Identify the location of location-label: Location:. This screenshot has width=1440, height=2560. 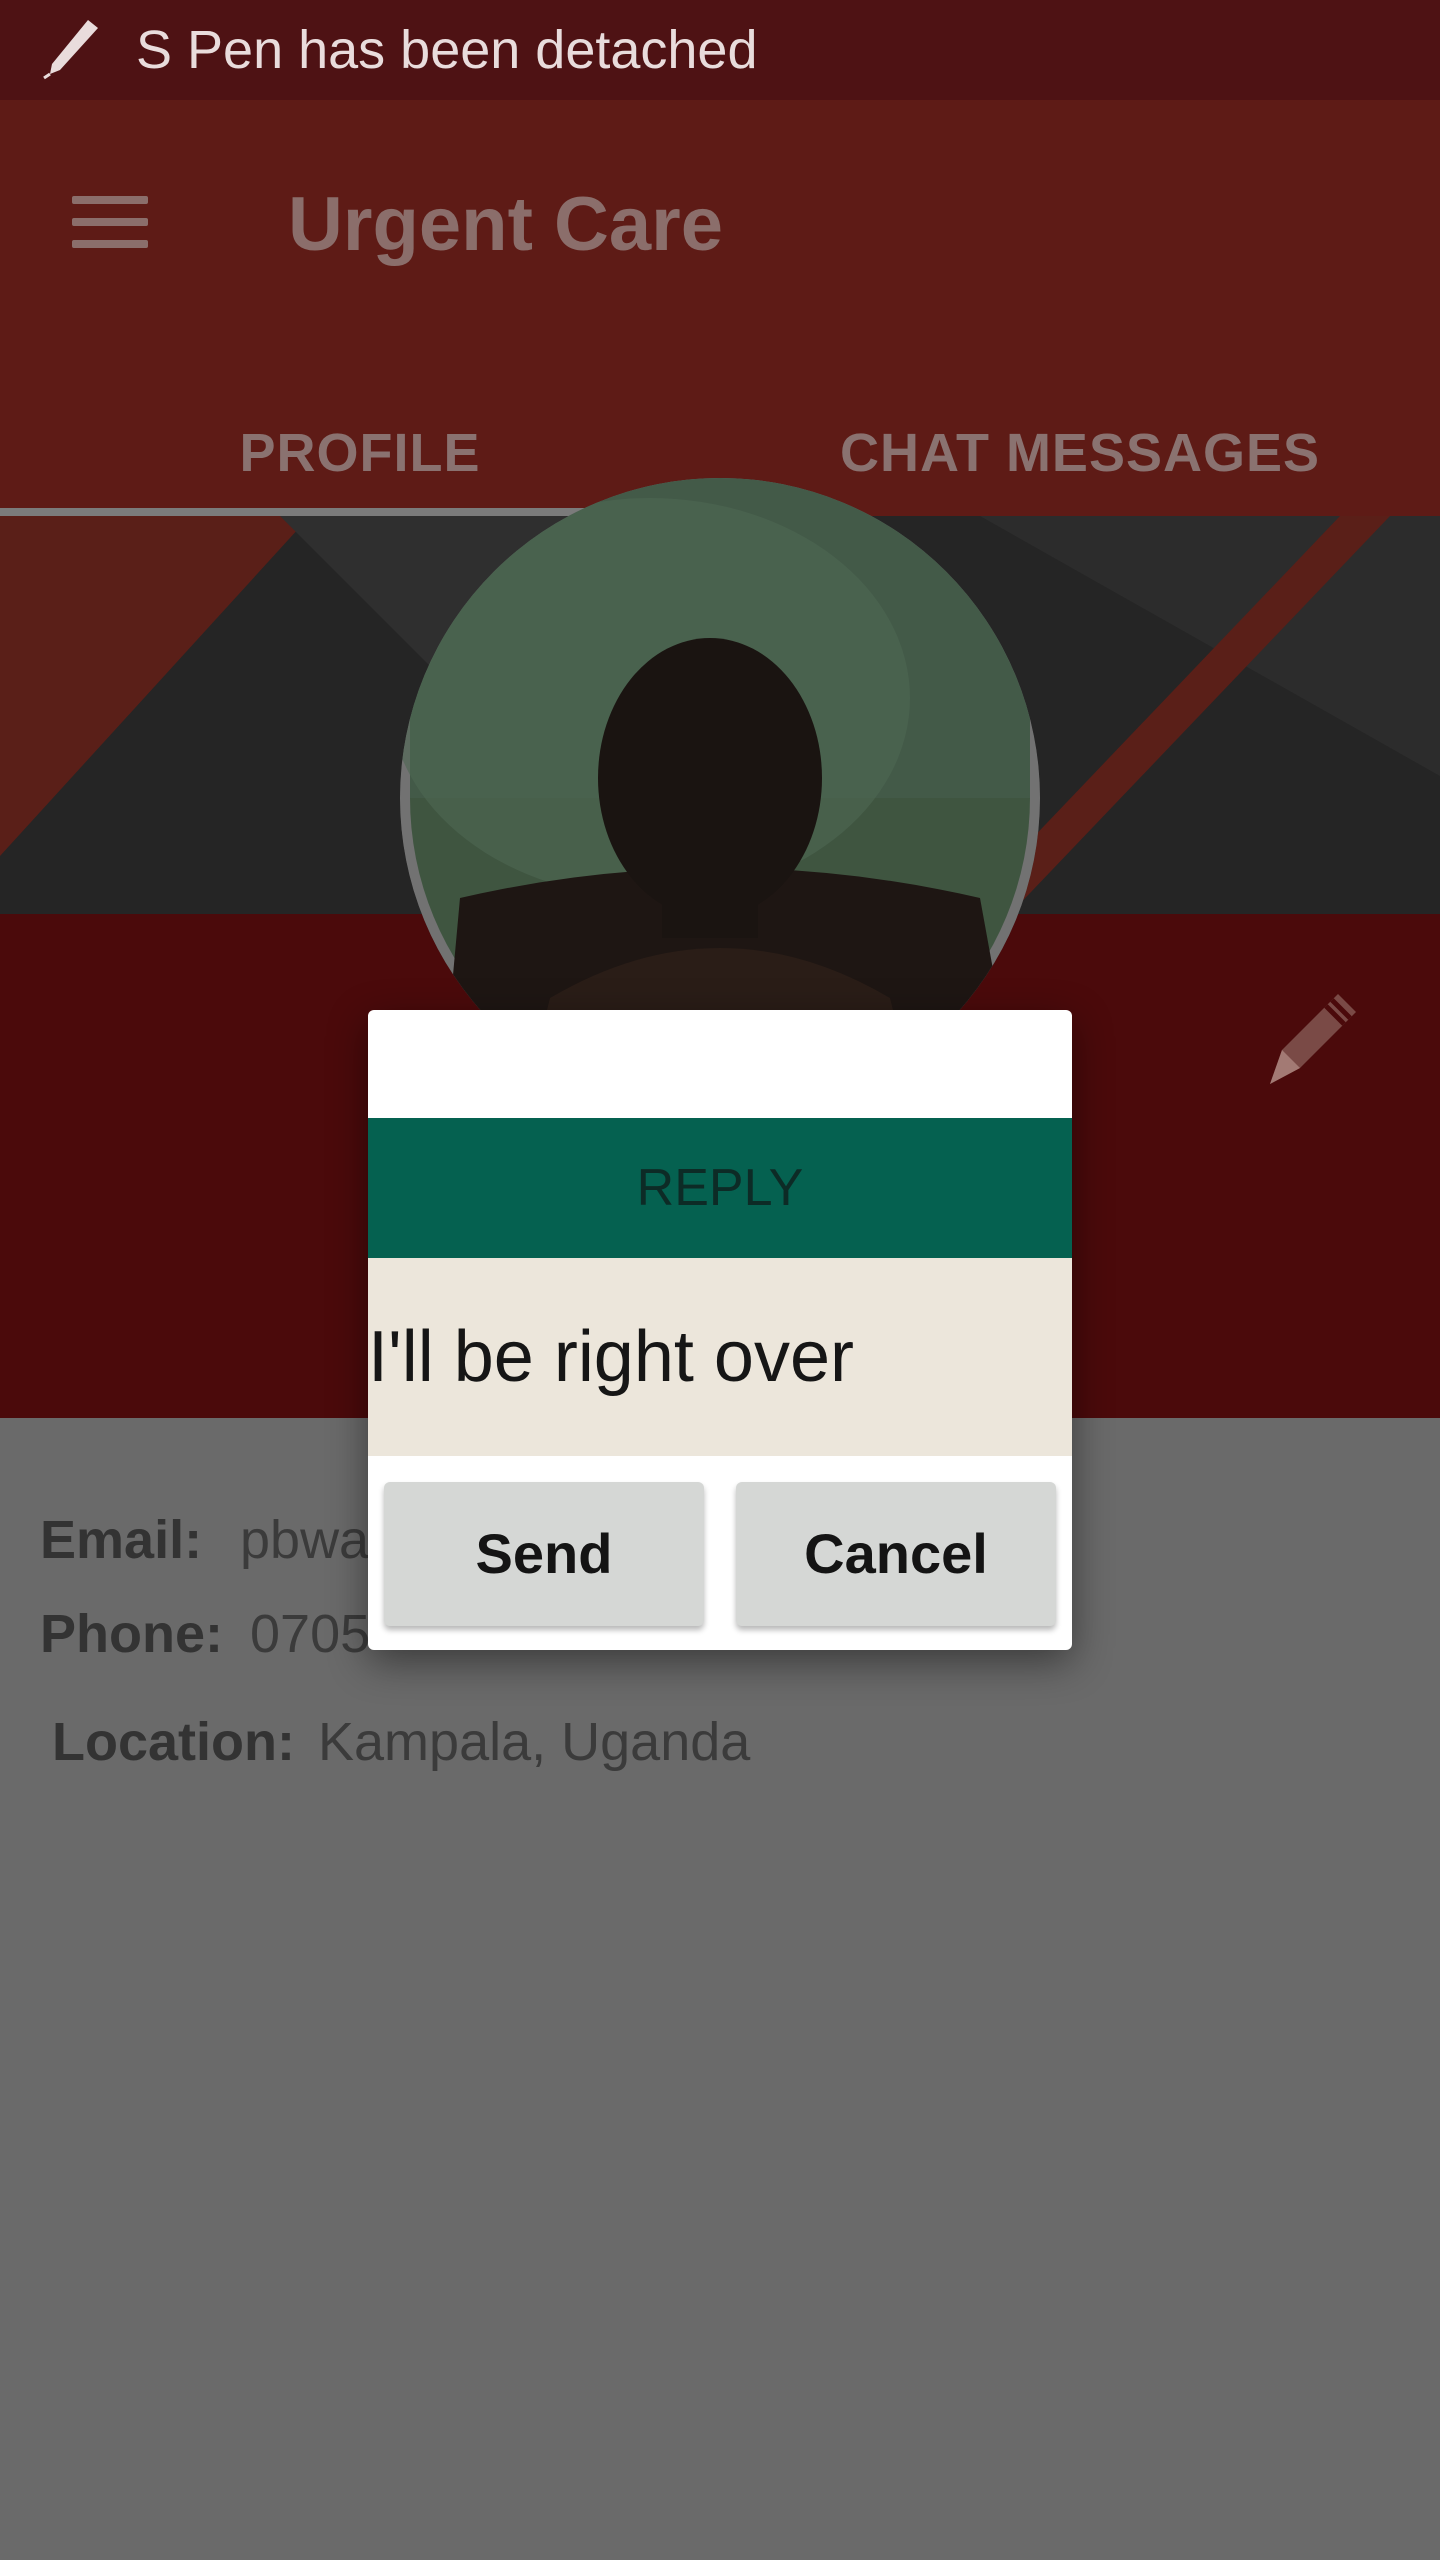
(173, 1742).